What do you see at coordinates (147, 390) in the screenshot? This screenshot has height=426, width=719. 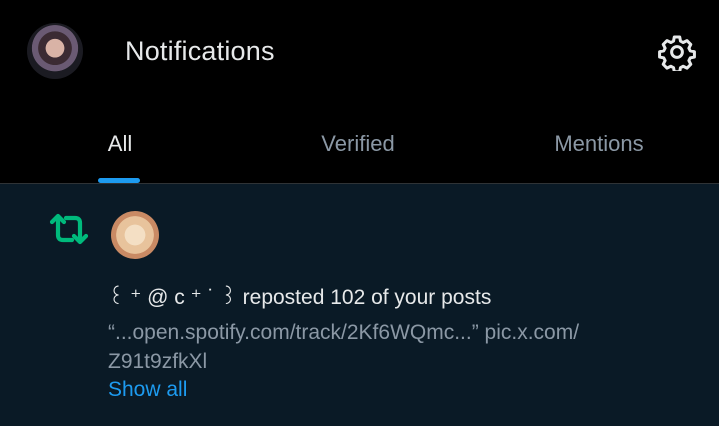 I see `show-all-link: Show all` at bounding box center [147, 390].